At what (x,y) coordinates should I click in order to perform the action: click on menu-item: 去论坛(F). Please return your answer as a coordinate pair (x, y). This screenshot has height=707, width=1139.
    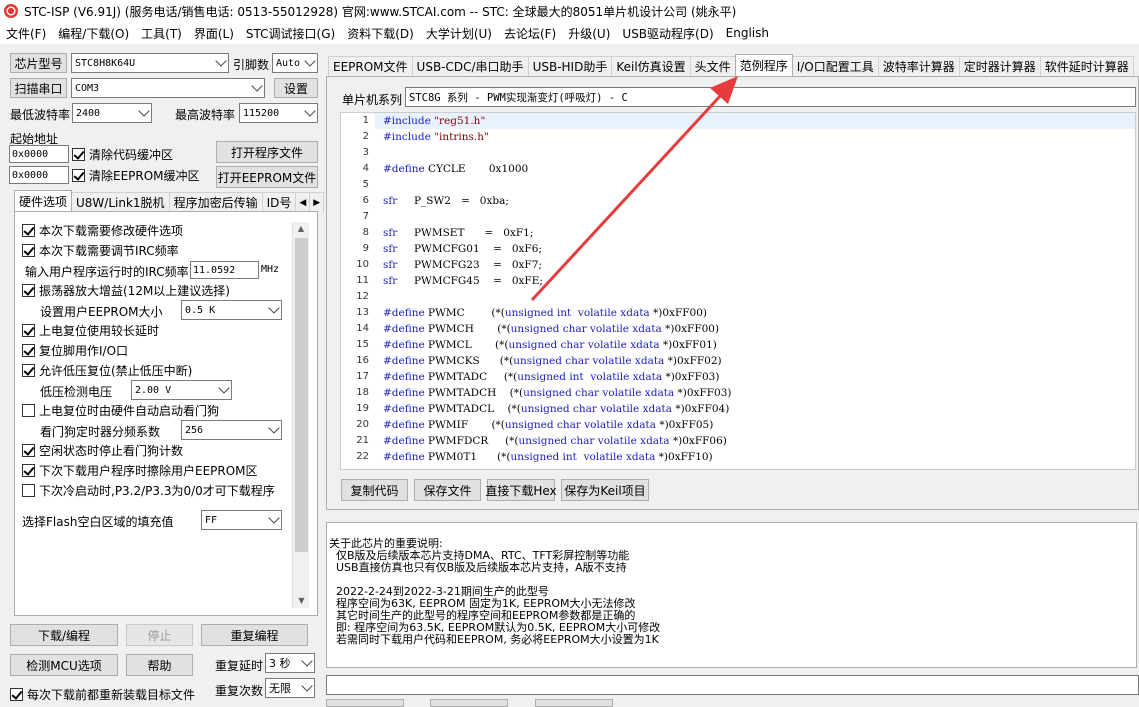
    Looking at the image, I should click on (530, 33).